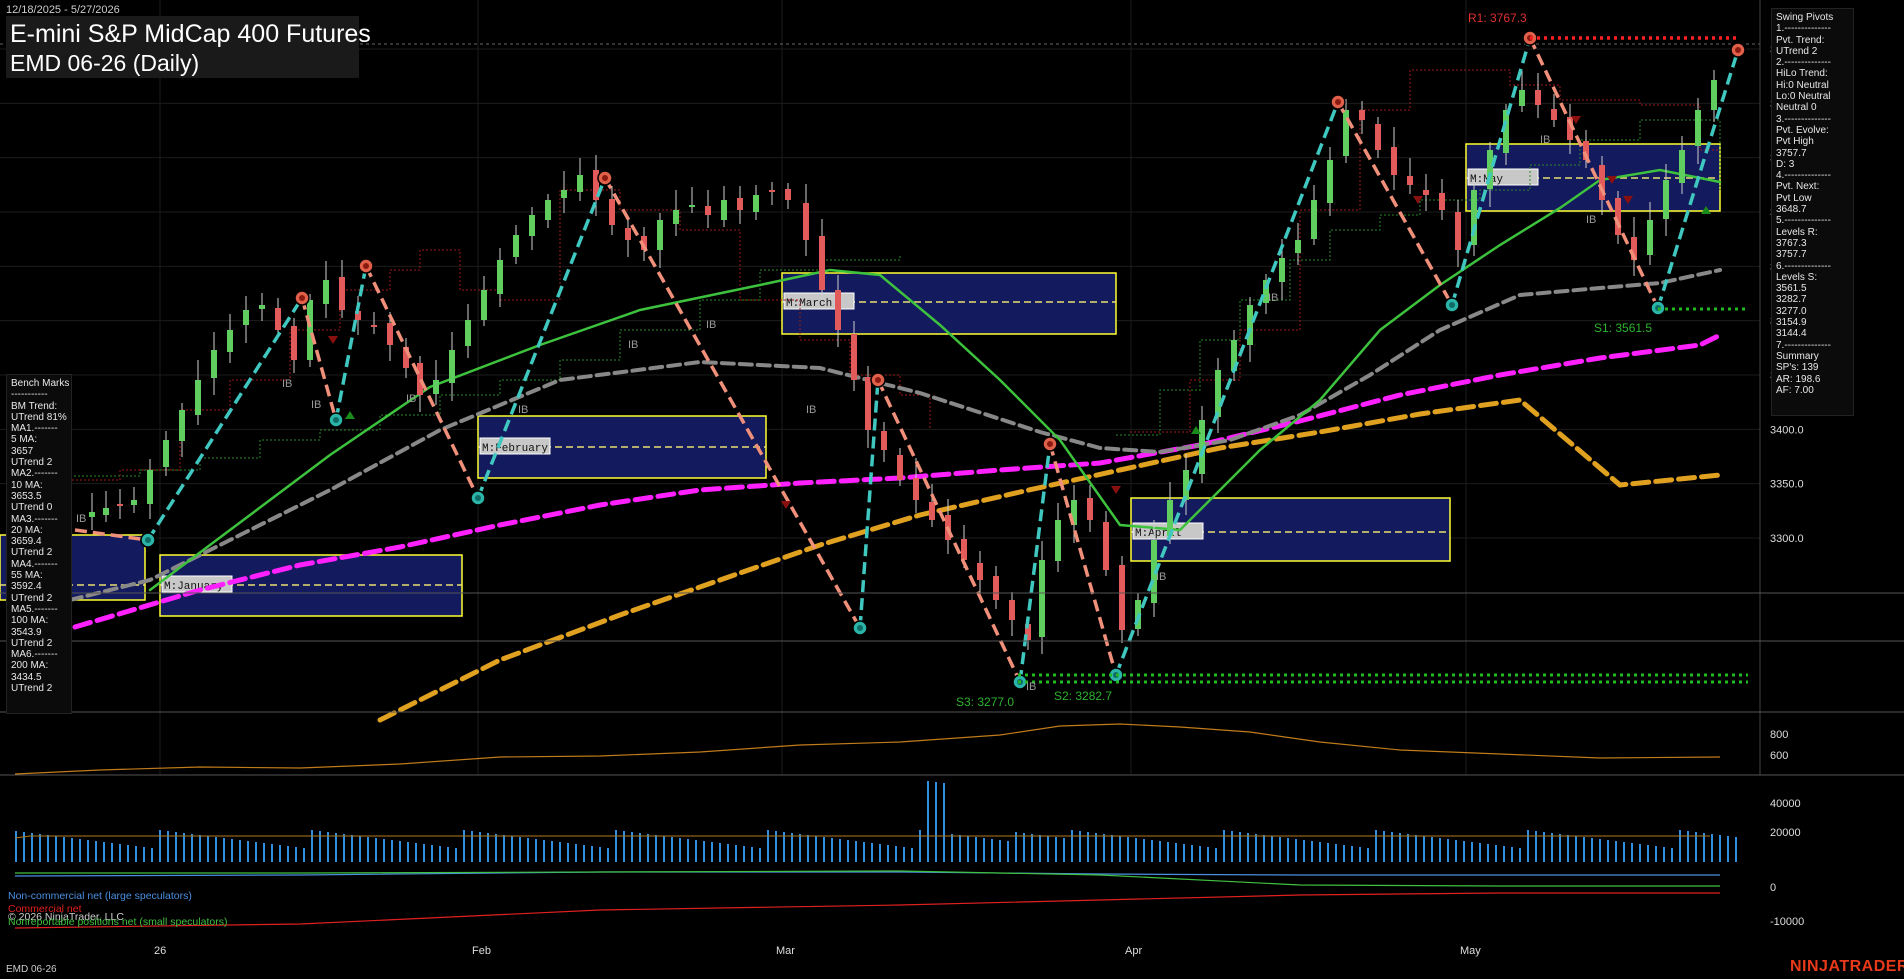  I want to click on chart-title: E-mini S&P MidCap 400 Futures, so click(190, 34).